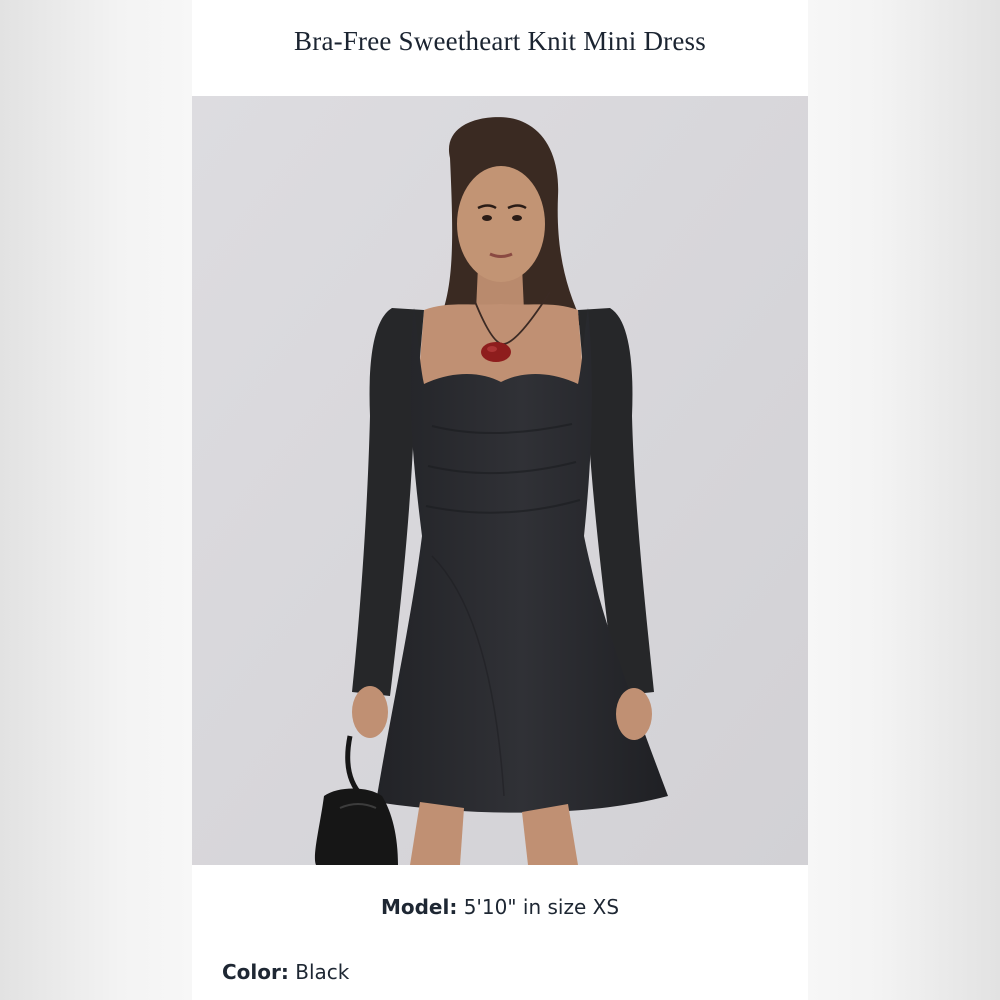  What do you see at coordinates (370, 712) in the screenshot?
I see `left-hand` at bounding box center [370, 712].